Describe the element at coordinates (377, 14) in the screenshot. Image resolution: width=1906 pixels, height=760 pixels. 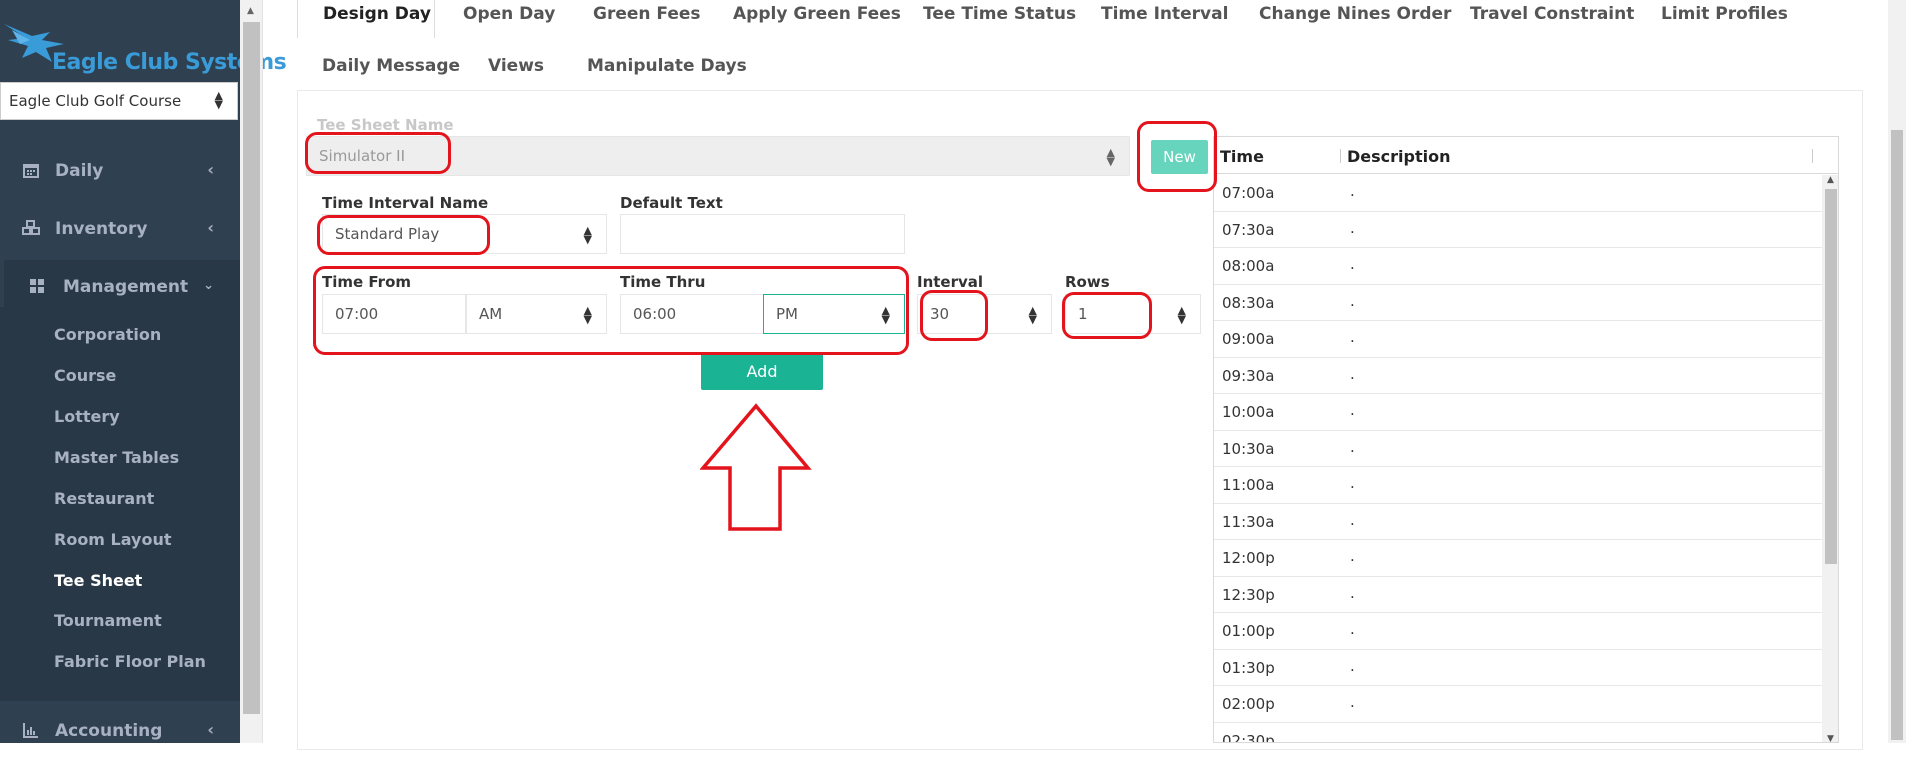
I see `tab-label: Design Day` at that location.